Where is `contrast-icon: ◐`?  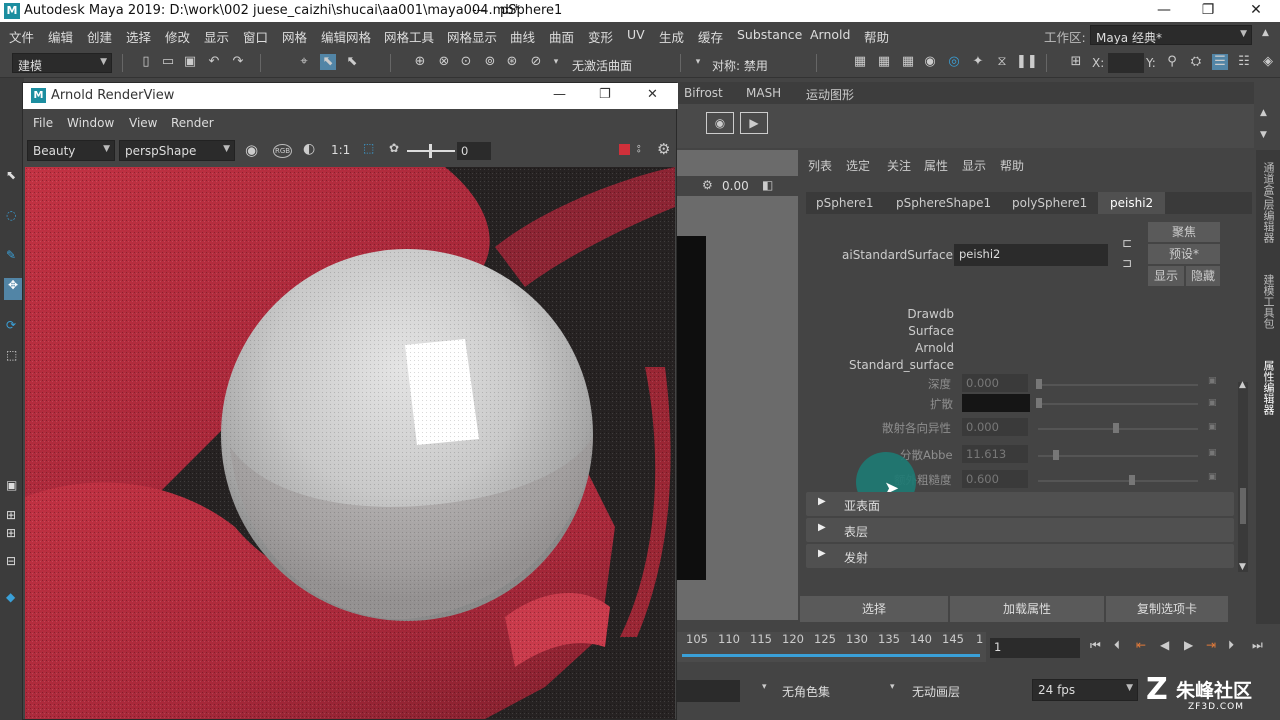
contrast-icon: ◐ is located at coordinates (309, 149).